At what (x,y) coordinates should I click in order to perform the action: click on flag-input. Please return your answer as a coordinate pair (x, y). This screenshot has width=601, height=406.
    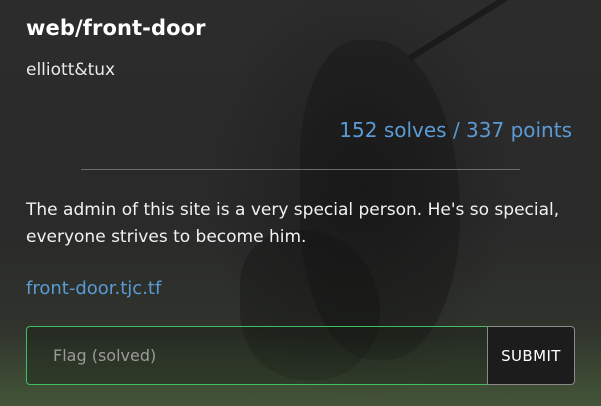
    Looking at the image, I should click on (256, 355).